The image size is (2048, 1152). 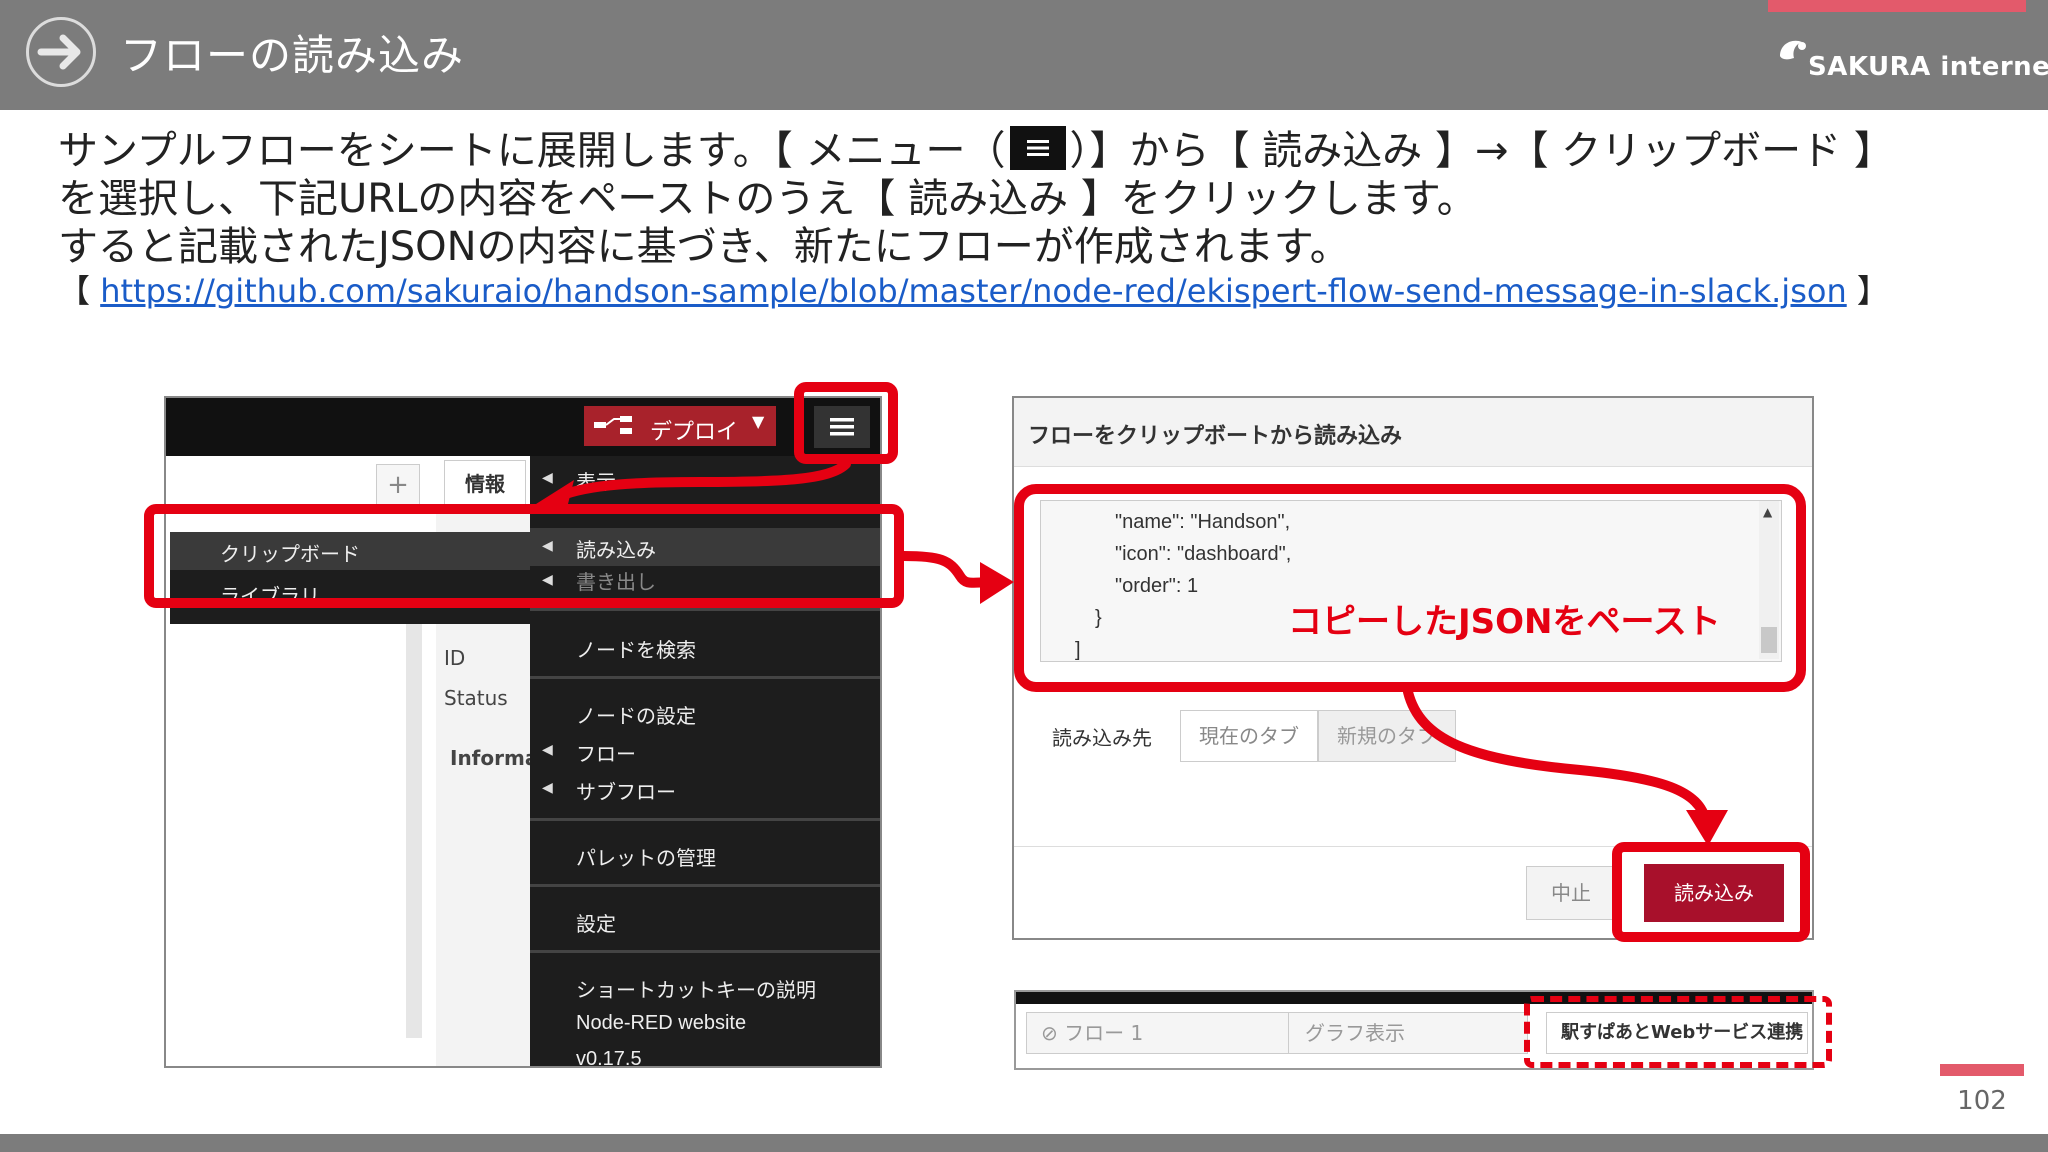 I want to click on arrow-import-to-dialog, so click(x=950, y=569).